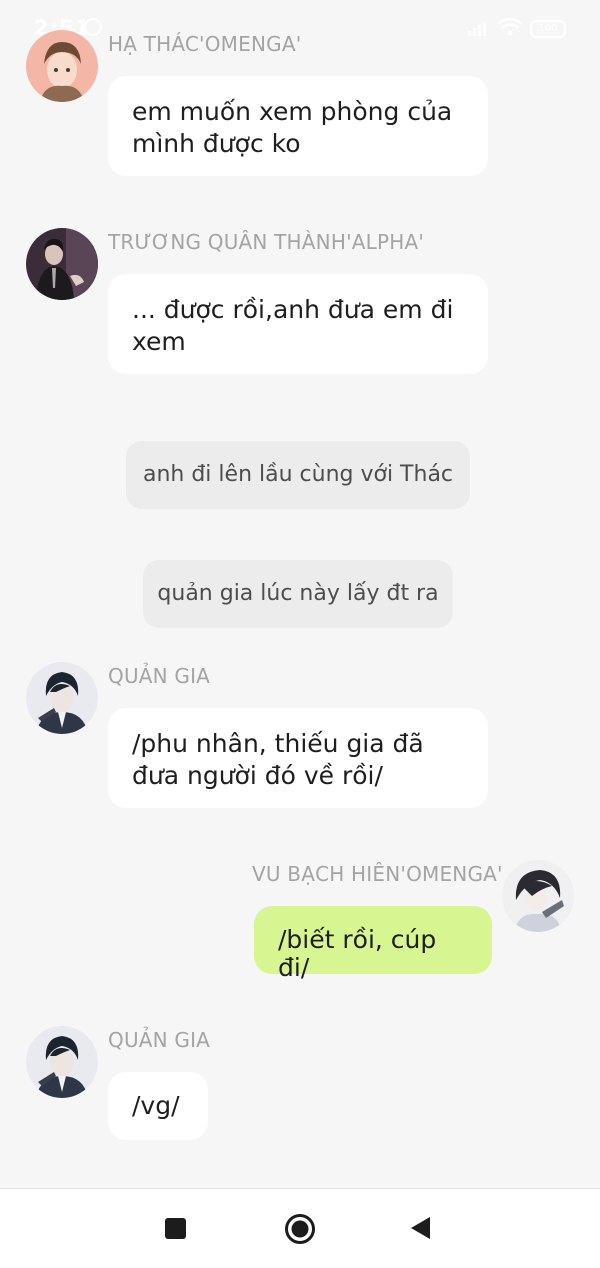  What do you see at coordinates (298, 126) in the screenshot?
I see `message-bubble: em muốn xem phòng của mình được ko` at bounding box center [298, 126].